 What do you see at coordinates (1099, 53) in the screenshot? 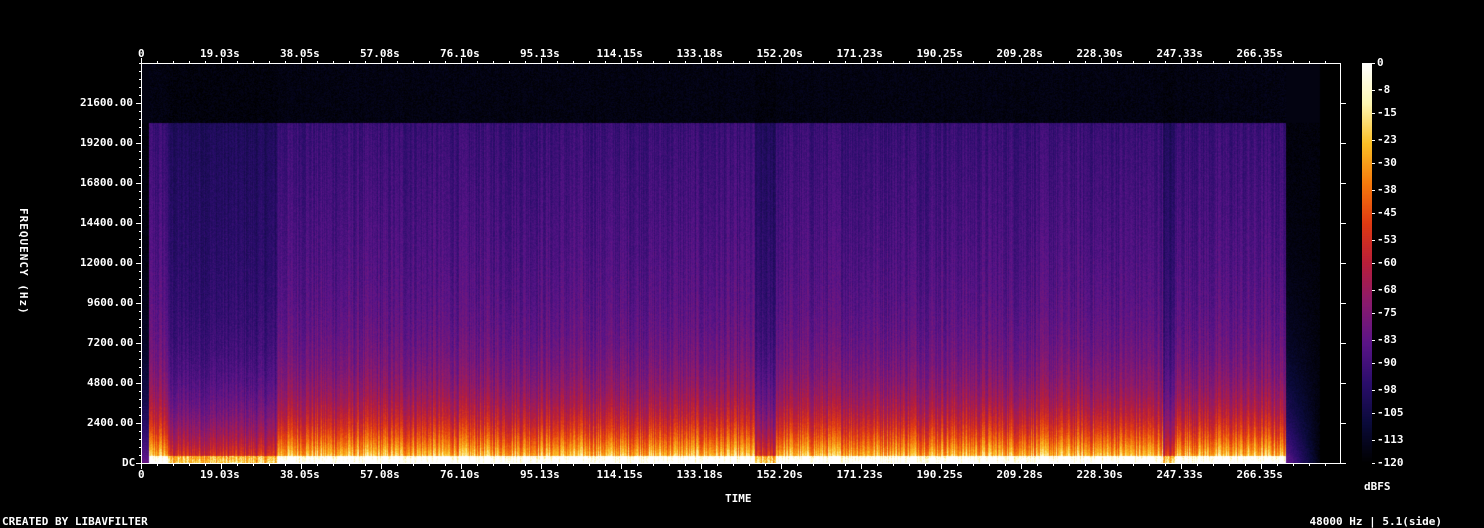
I see `x-tick-label-top: 228.30s` at bounding box center [1099, 53].